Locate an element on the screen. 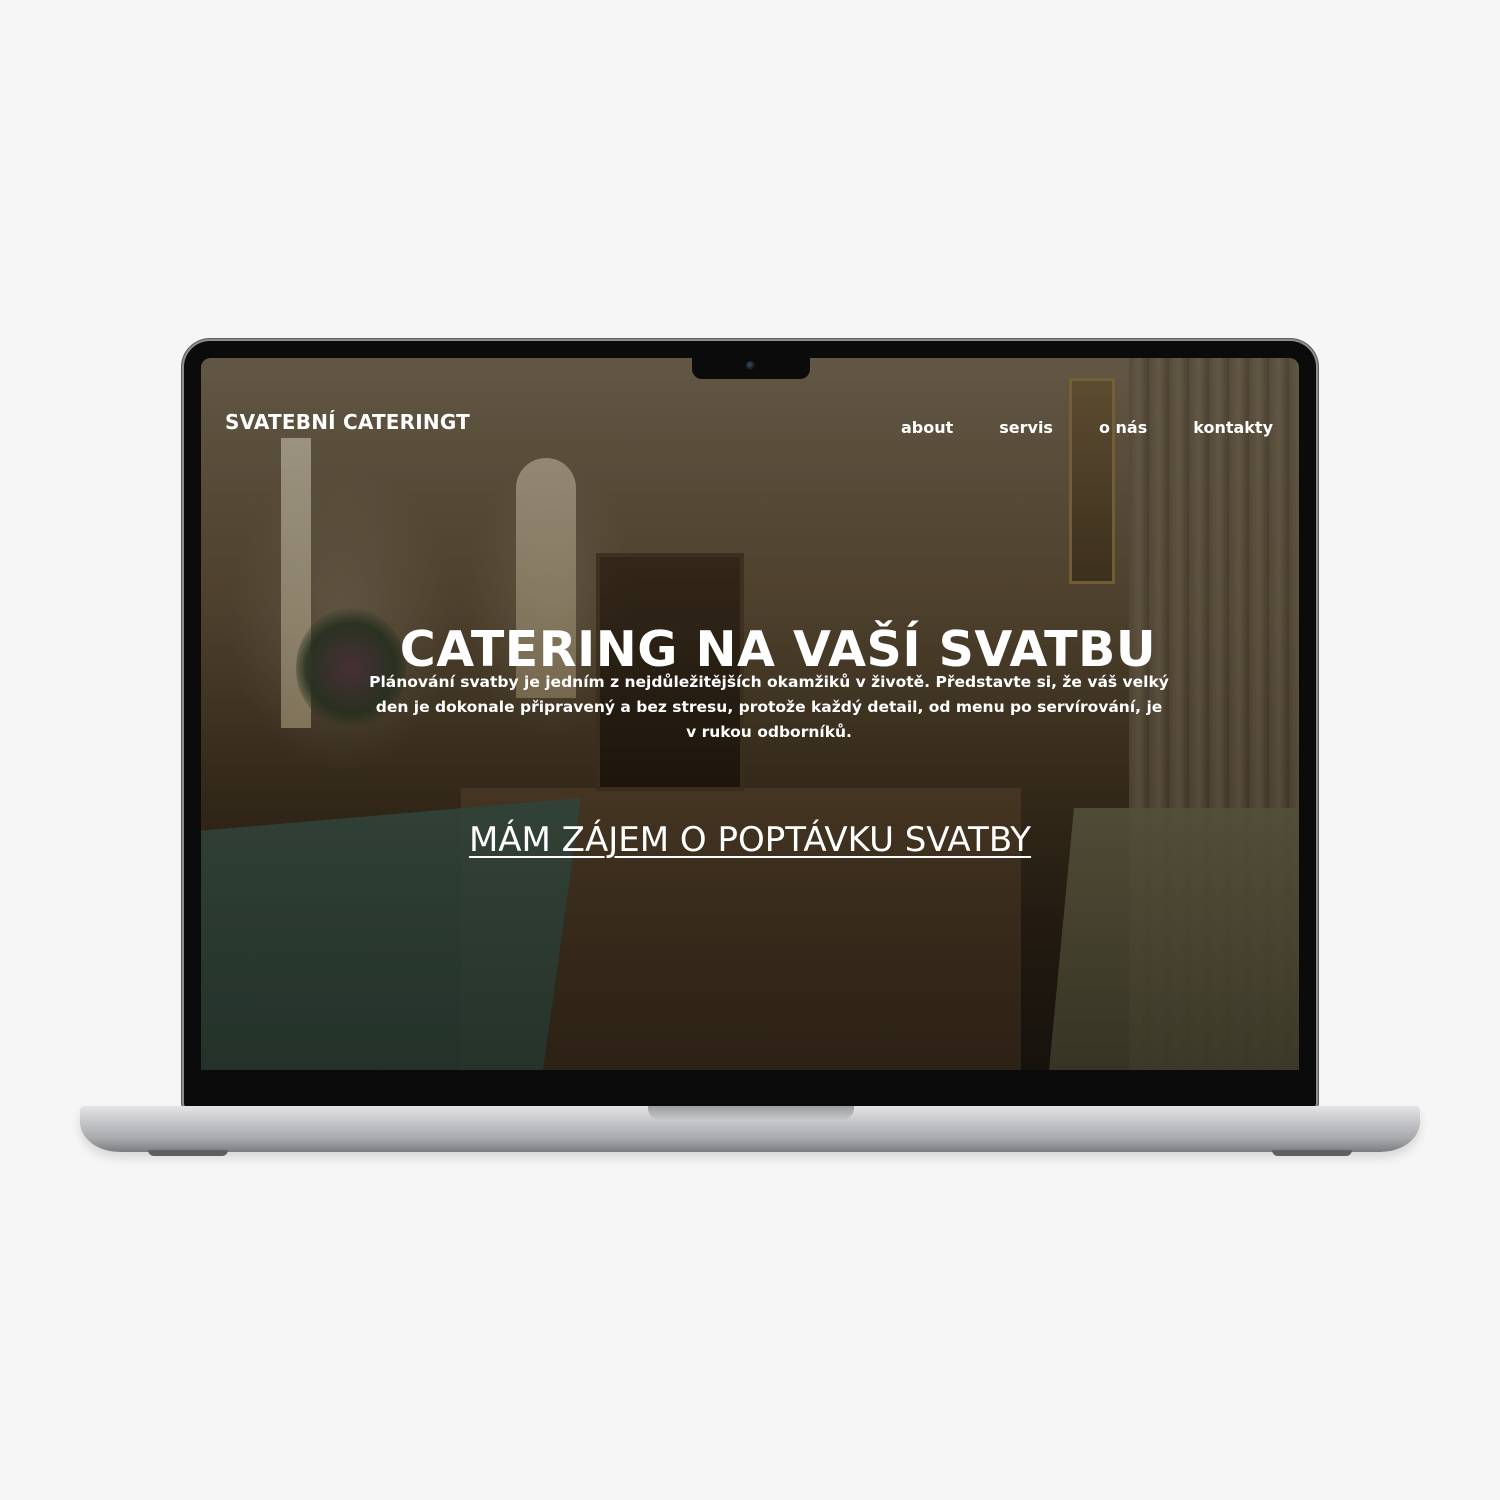 This screenshot has height=1500, width=1500. laptop-opening-notch is located at coordinates (751, 1113).